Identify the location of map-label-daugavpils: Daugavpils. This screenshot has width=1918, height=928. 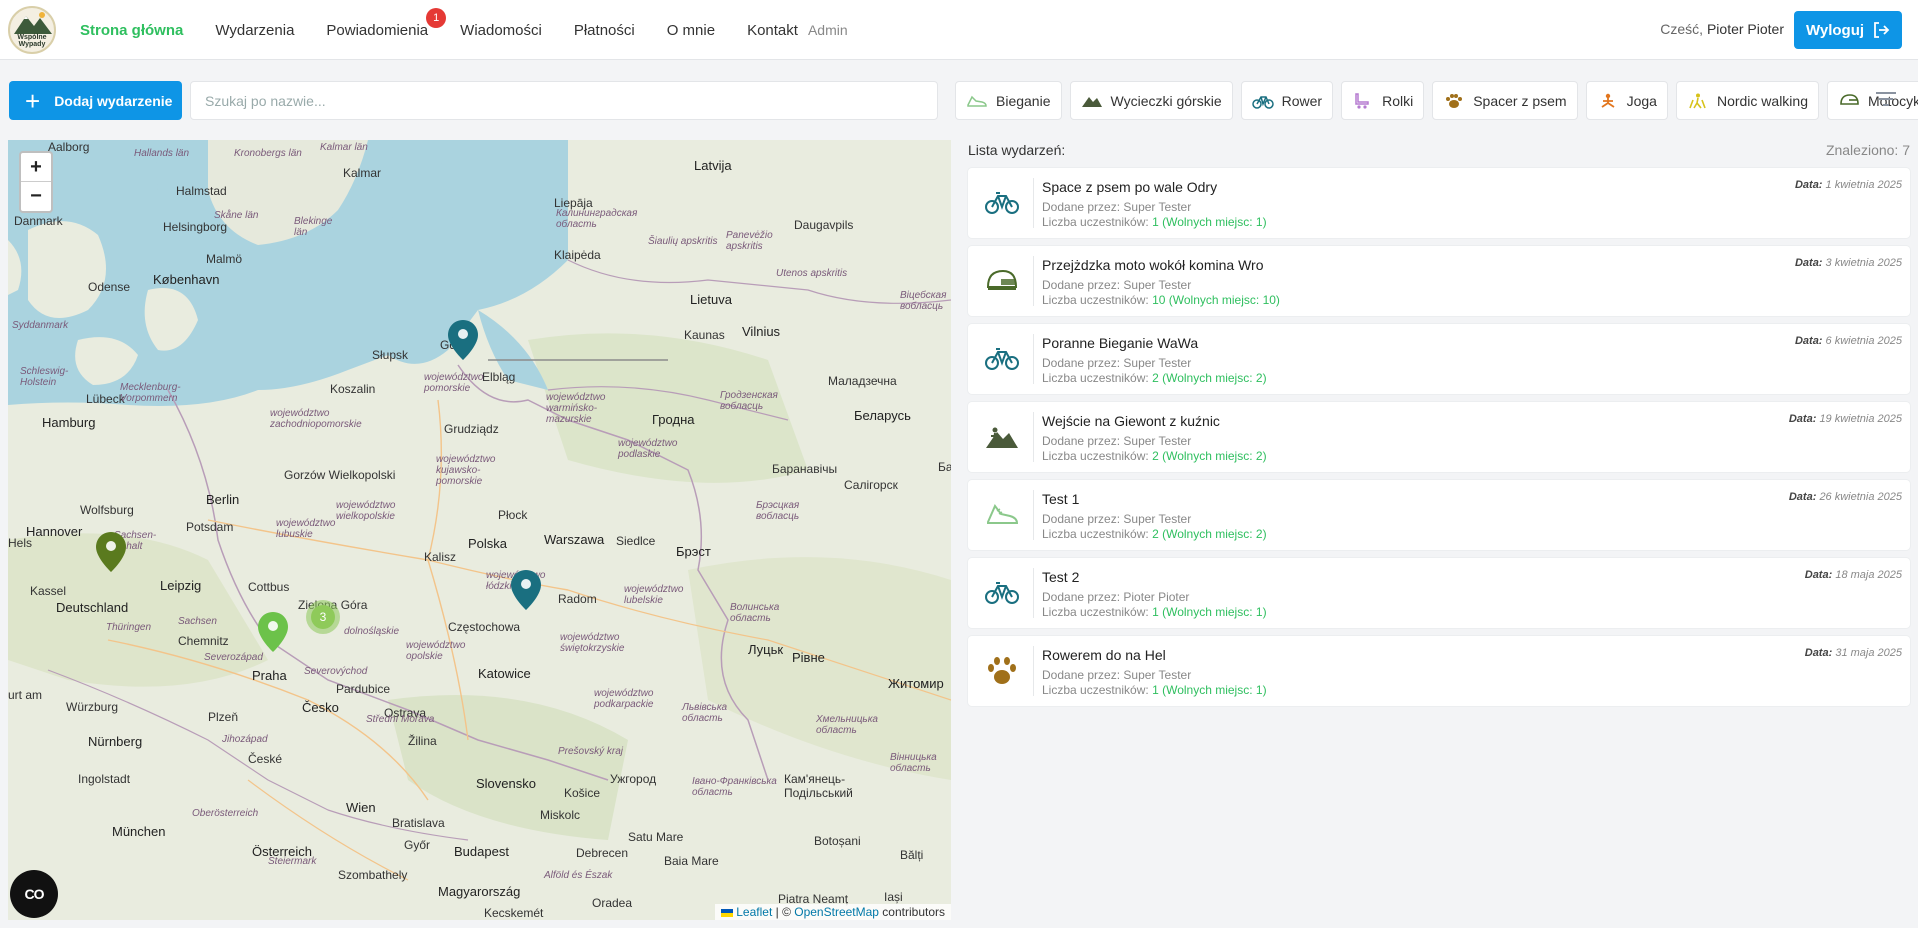
(824, 225).